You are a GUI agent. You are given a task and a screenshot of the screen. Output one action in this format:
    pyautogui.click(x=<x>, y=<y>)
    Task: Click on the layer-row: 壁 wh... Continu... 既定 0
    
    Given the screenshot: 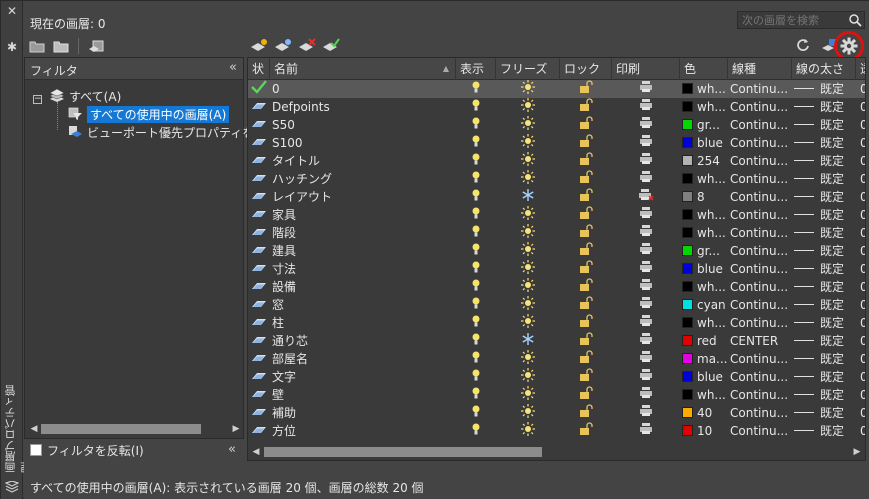 What is the action you would take?
    pyautogui.click(x=556, y=395)
    